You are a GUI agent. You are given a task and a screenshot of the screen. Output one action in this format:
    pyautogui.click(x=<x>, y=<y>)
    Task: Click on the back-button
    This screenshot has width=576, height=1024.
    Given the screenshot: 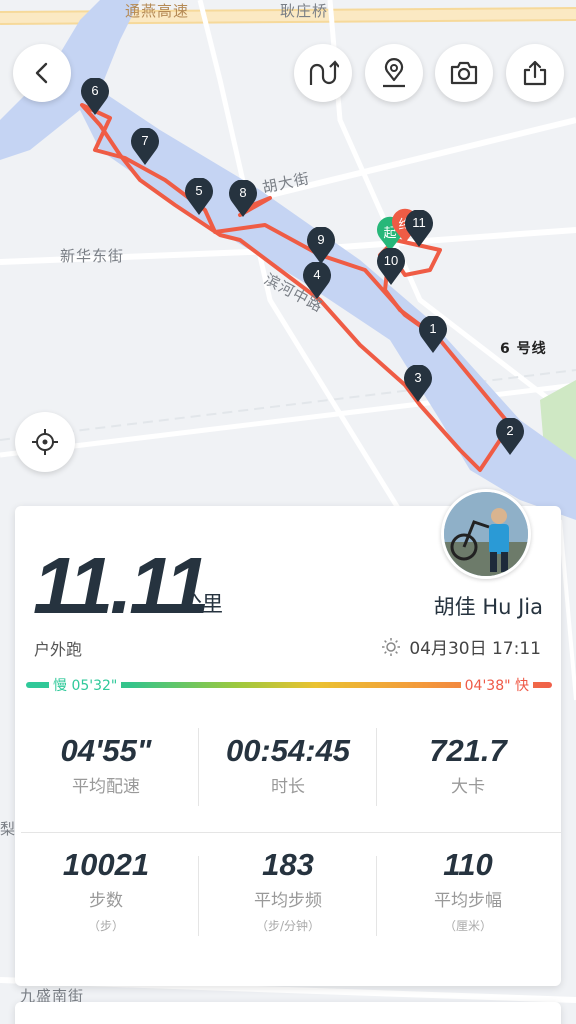 What is the action you would take?
    pyautogui.click(x=42, y=73)
    